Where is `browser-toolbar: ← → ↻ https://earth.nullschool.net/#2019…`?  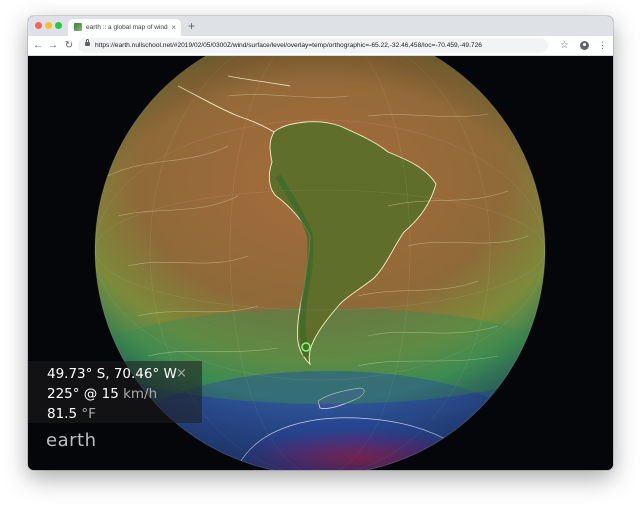 browser-toolbar: ← → ↻ https://earth.nullschool.net/#2019… is located at coordinates (320, 46).